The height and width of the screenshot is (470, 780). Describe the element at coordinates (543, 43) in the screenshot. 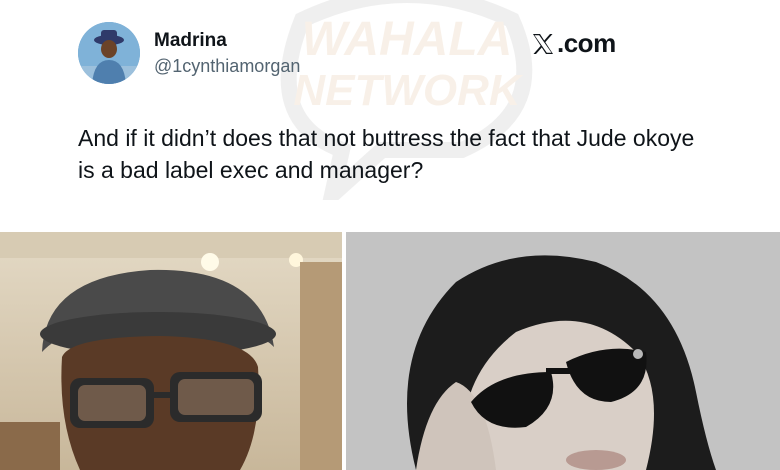

I see `x-logo-icon` at that location.